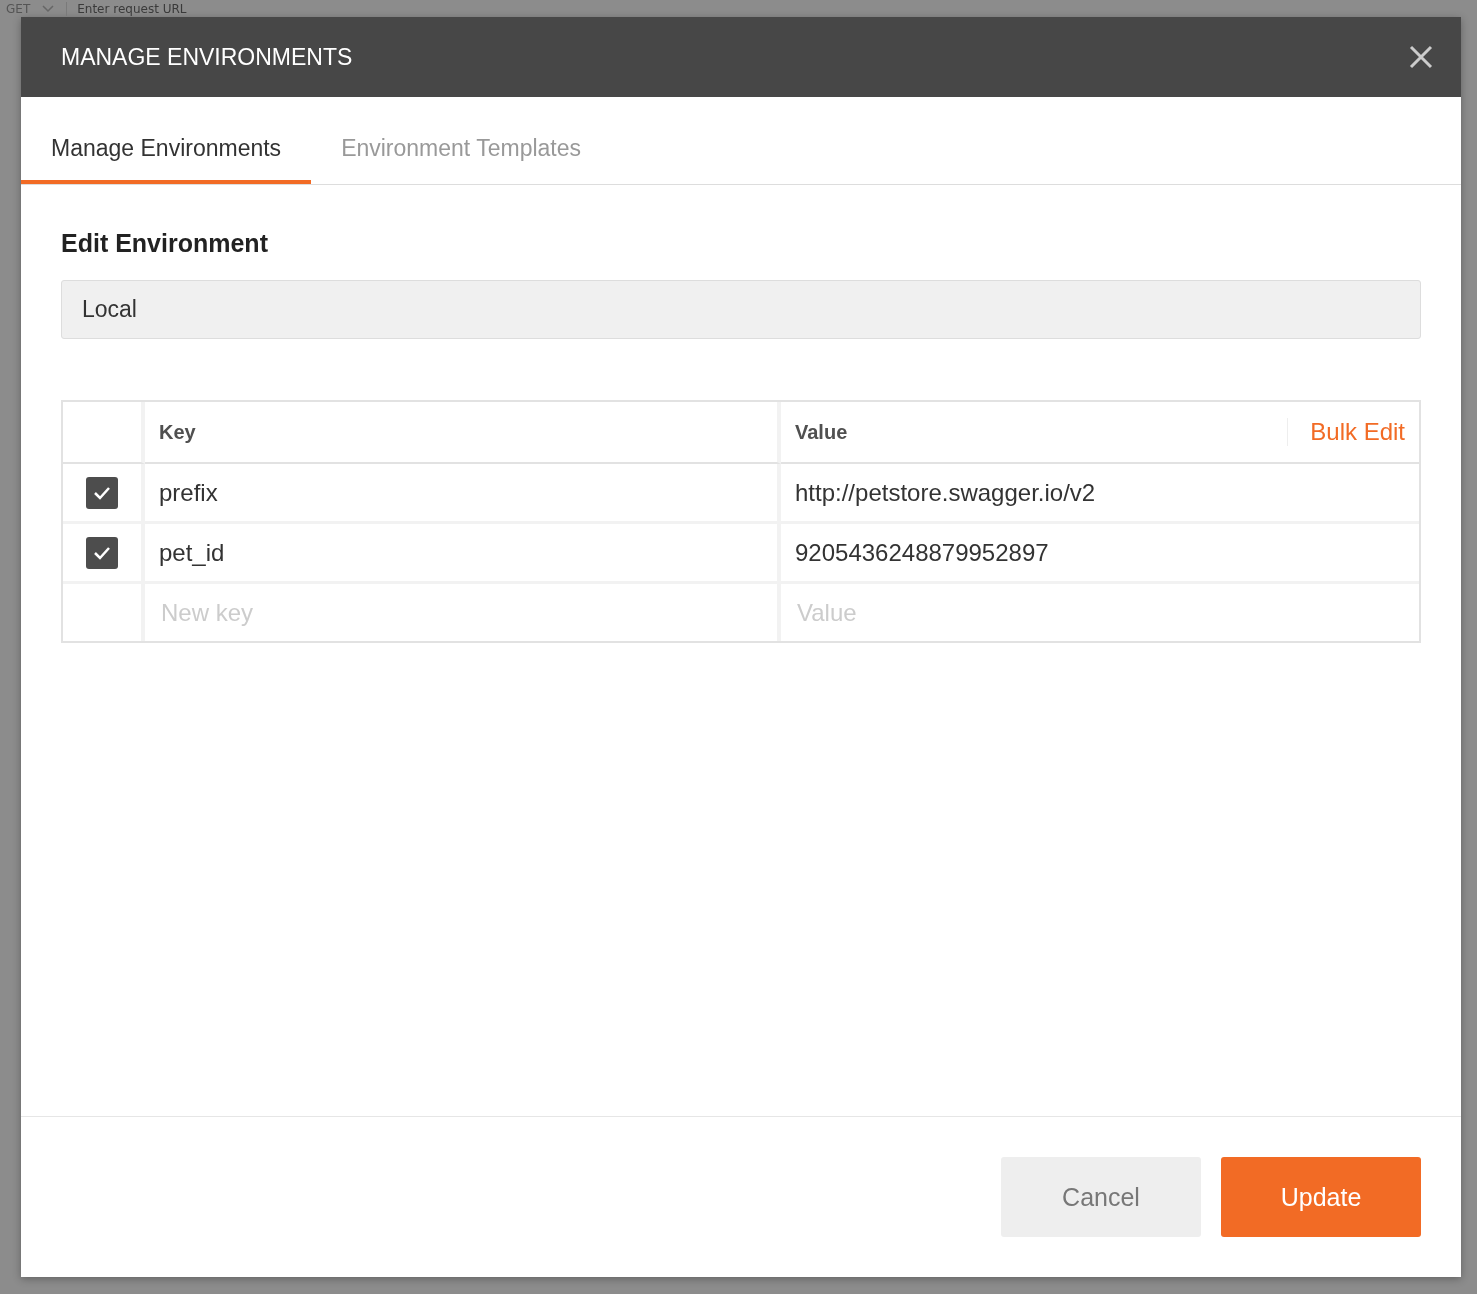 The height and width of the screenshot is (1294, 1477). Describe the element at coordinates (1100, 554) in the screenshot. I see `value-cell: 9205436248879952897` at that location.